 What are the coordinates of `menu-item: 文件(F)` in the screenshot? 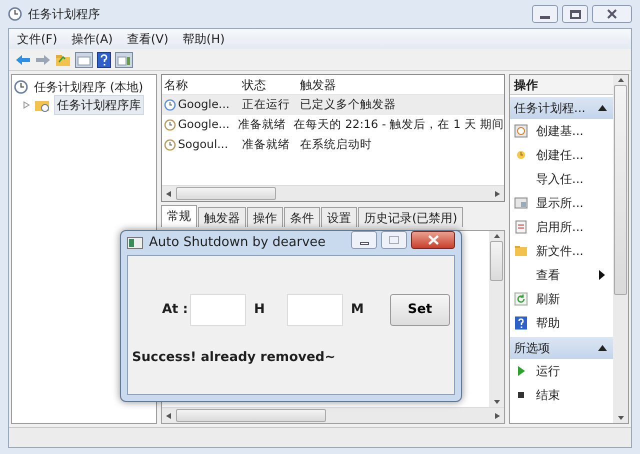 It's located at (37, 39).